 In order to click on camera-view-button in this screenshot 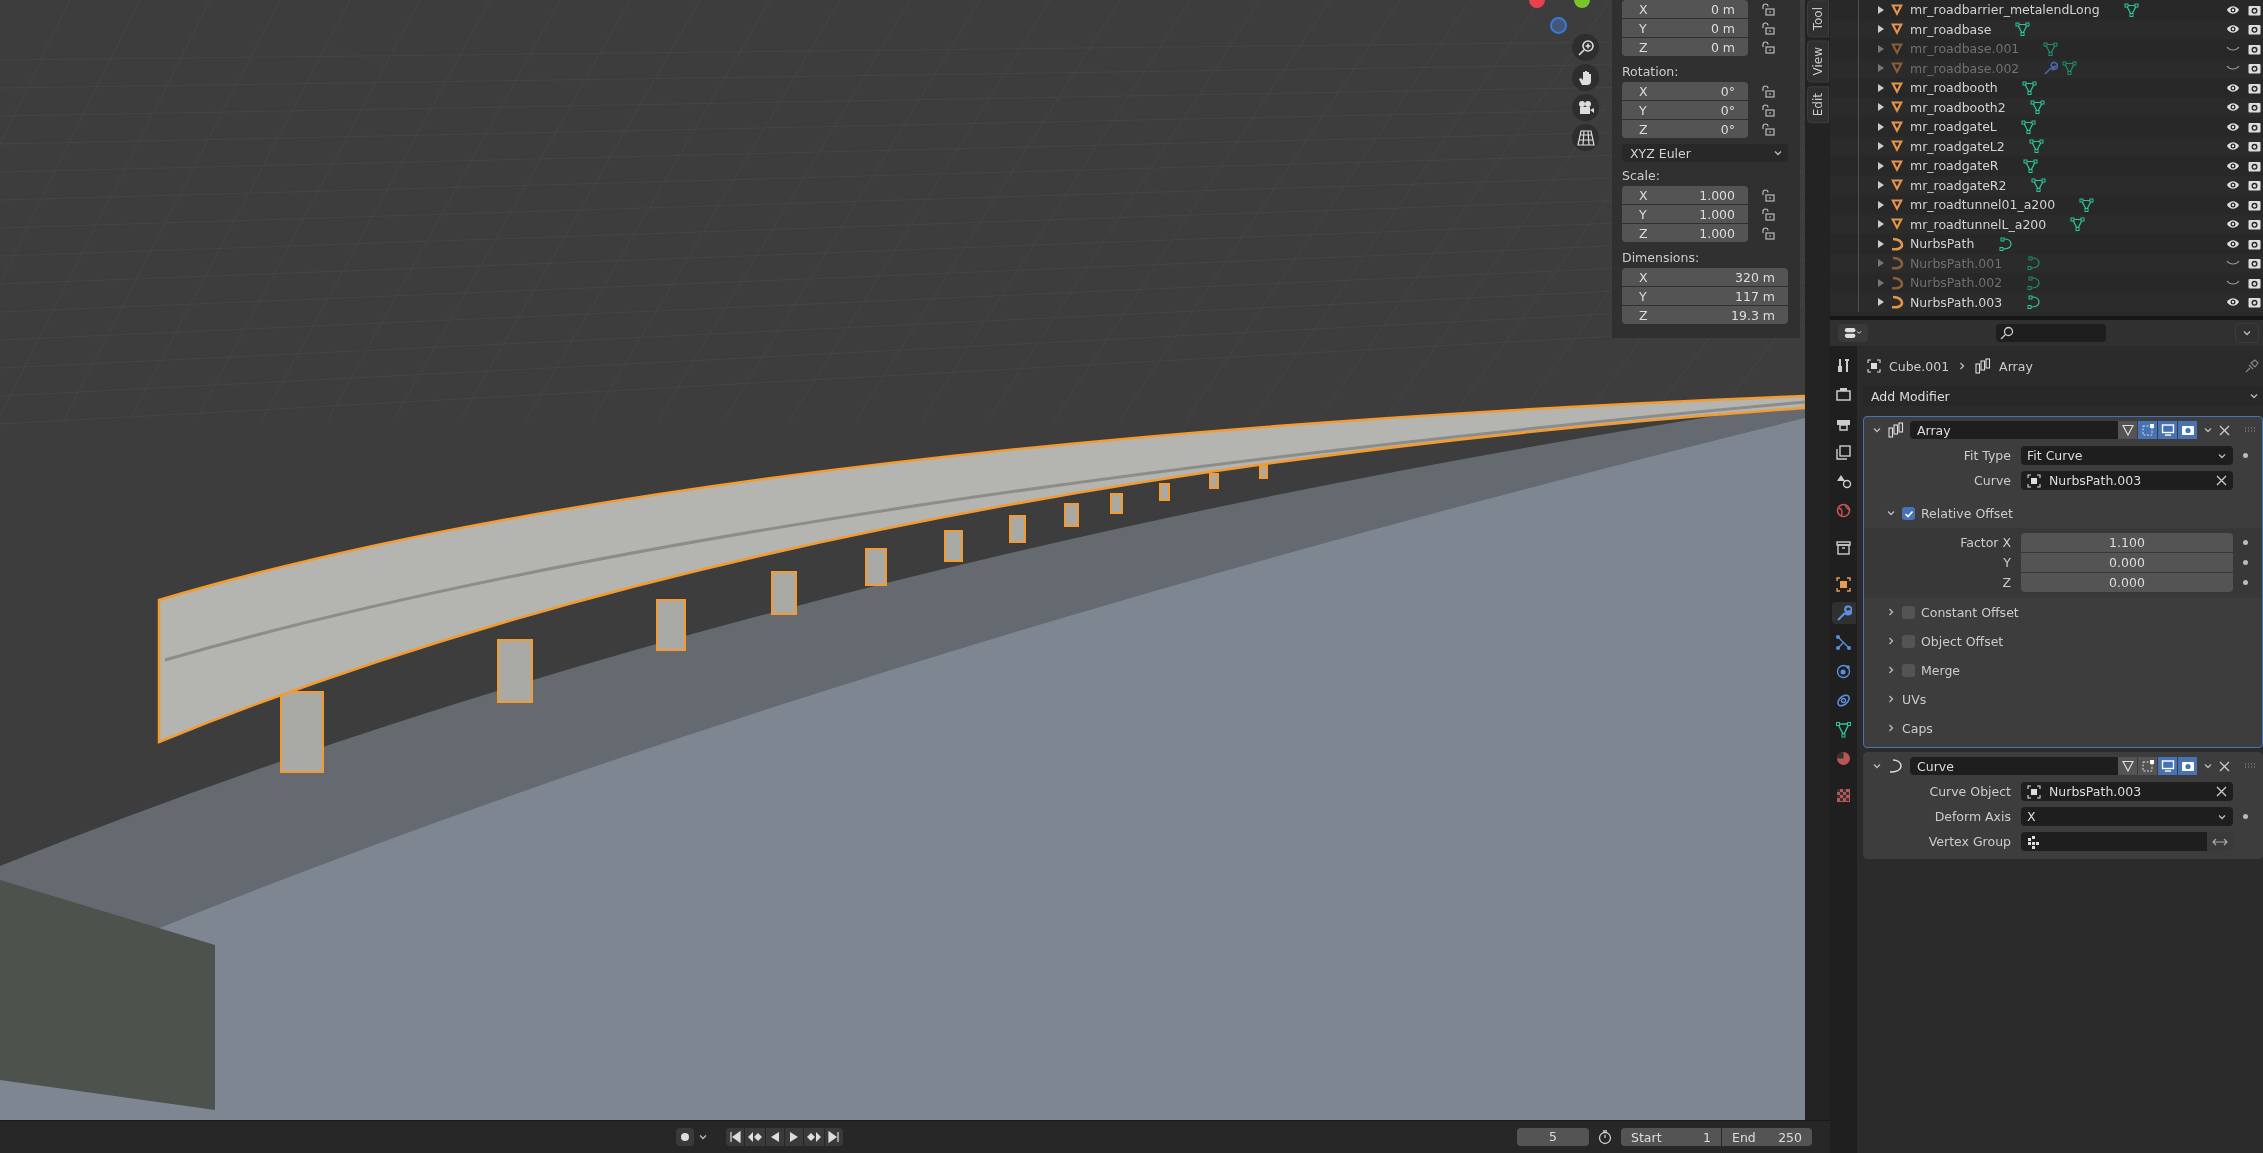, I will do `click(1585, 107)`.